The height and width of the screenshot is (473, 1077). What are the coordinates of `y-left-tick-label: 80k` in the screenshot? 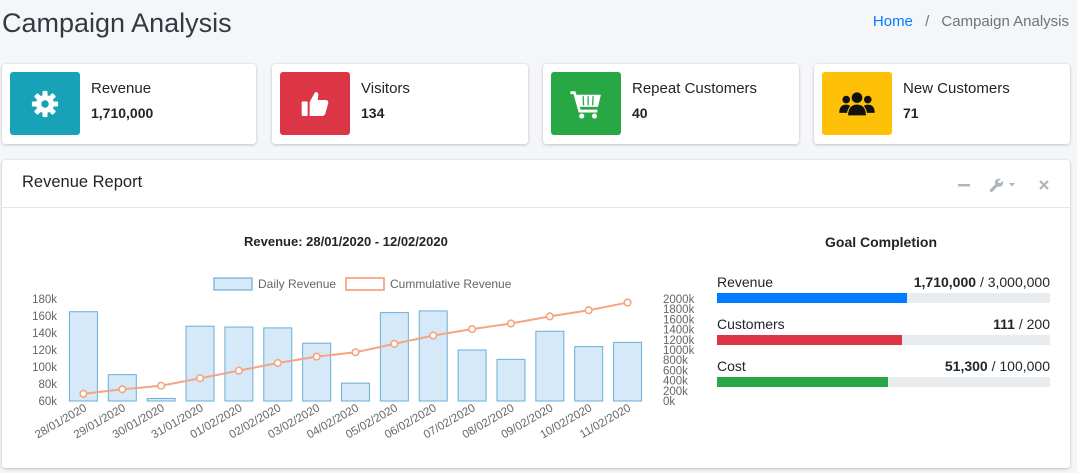 It's located at (47, 385).